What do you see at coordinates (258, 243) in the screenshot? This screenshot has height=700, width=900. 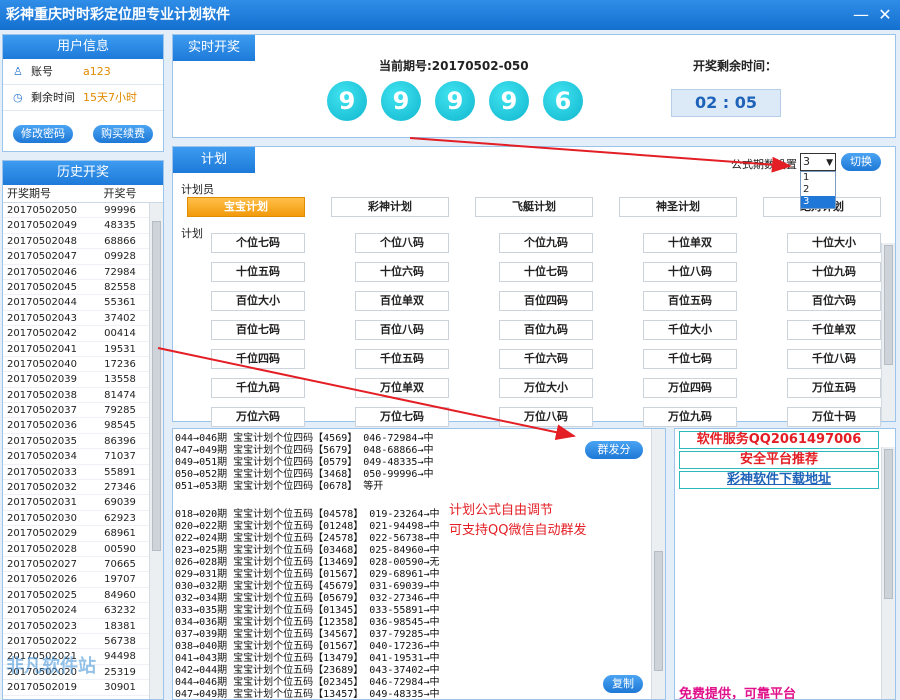 I see `plan-button: 个位七码` at bounding box center [258, 243].